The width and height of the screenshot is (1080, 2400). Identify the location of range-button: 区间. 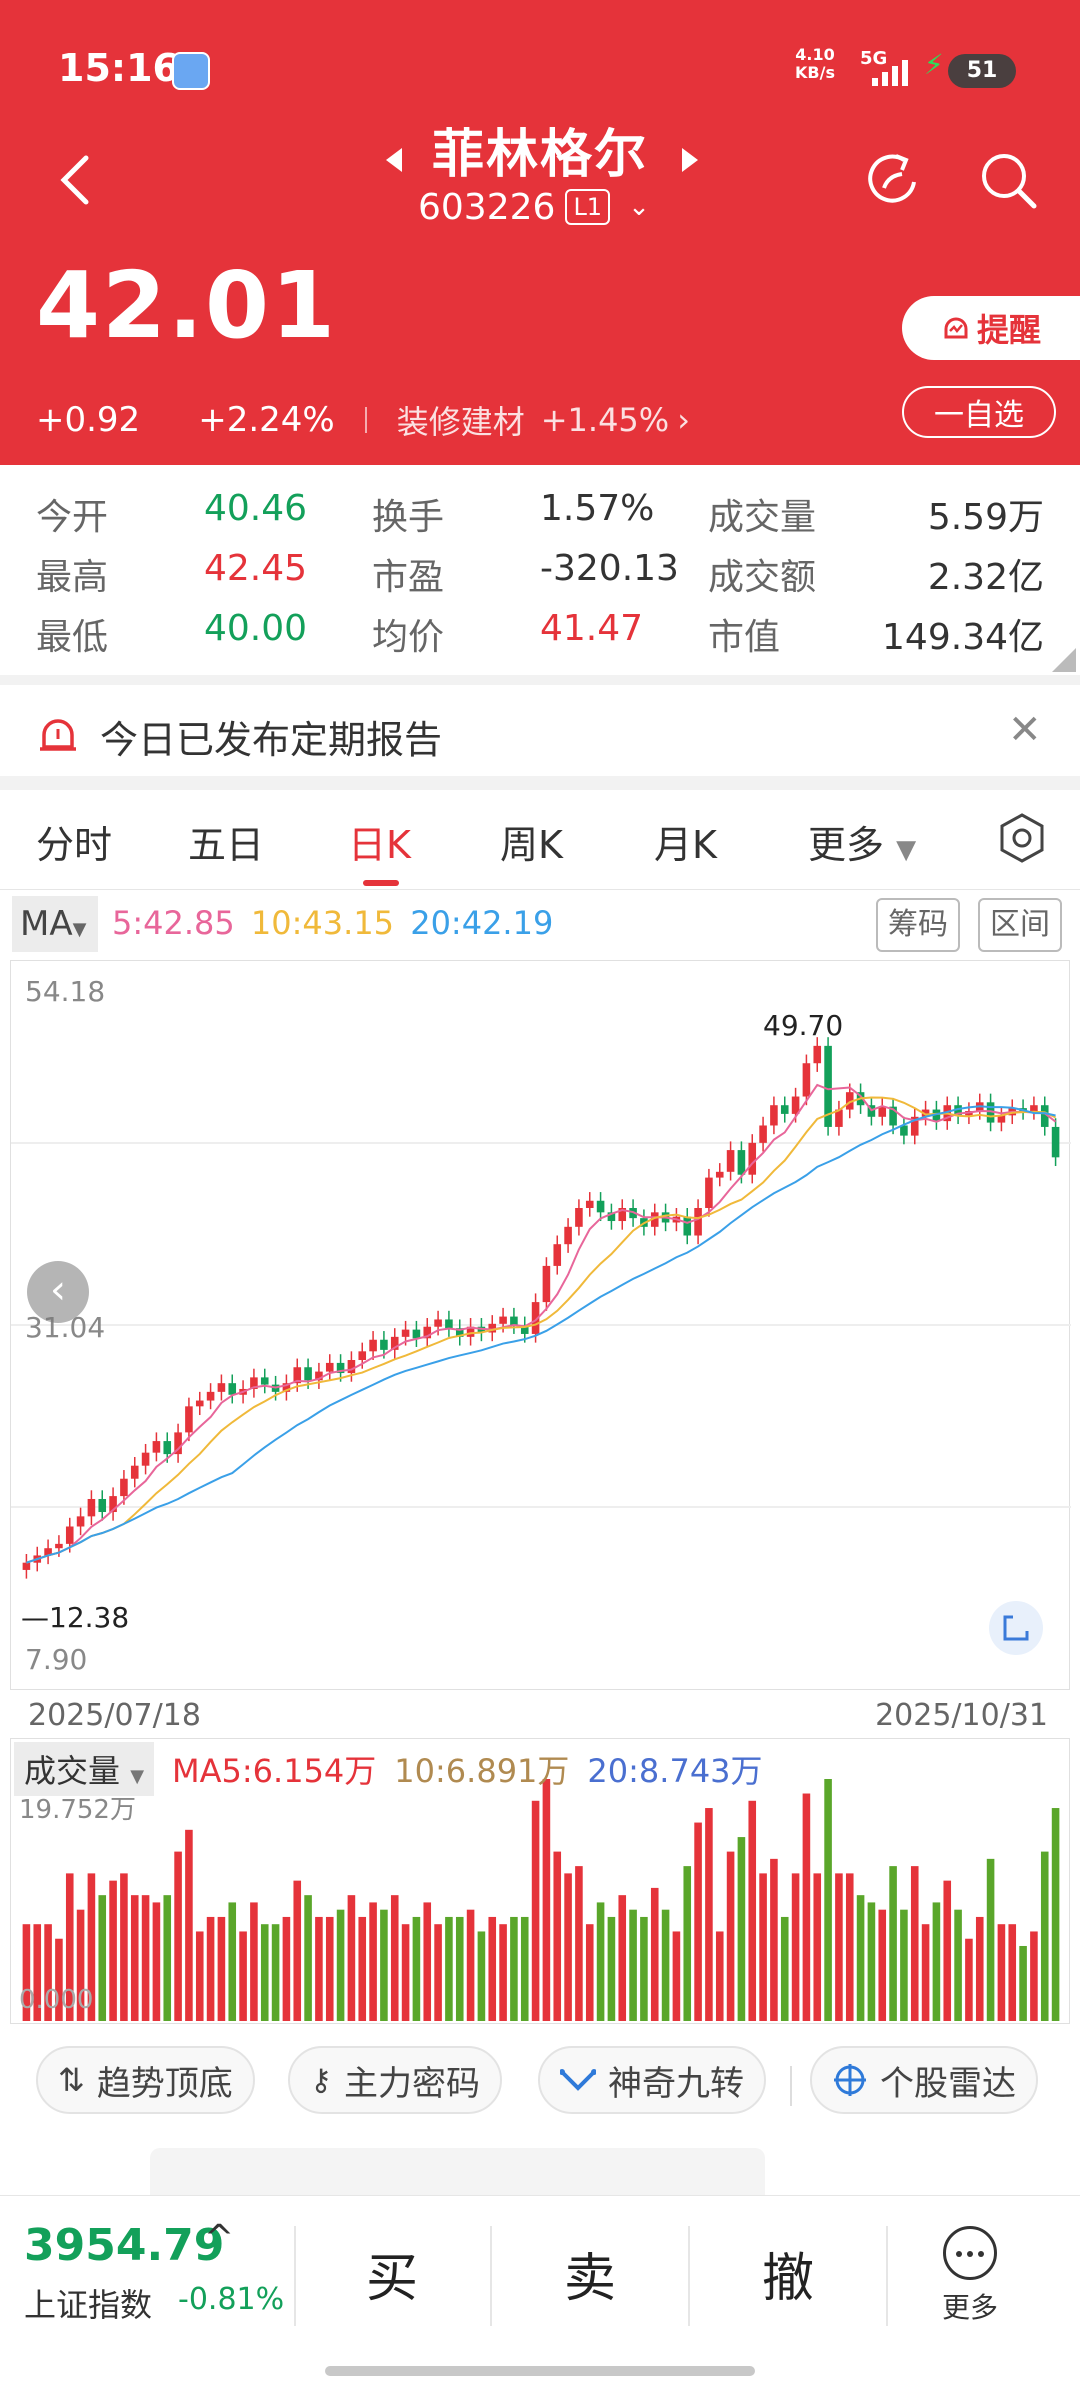
(1020, 925).